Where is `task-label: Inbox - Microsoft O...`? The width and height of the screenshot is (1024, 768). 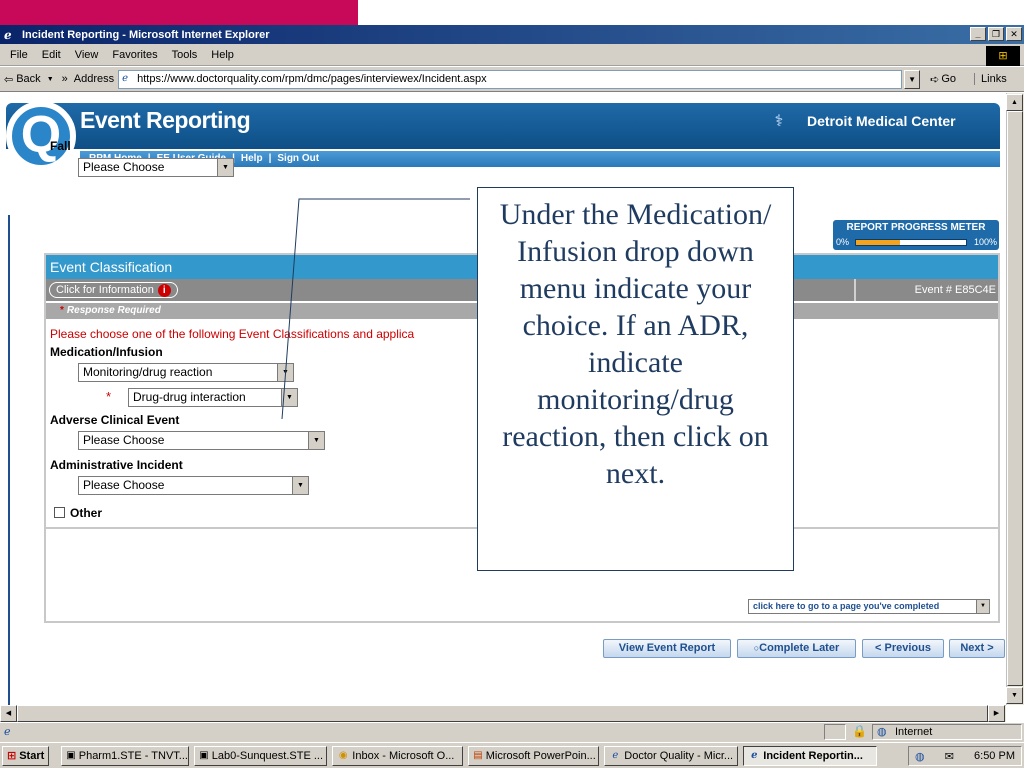
task-label: Inbox - Microsoft O... is located at coordinates (403, 755).